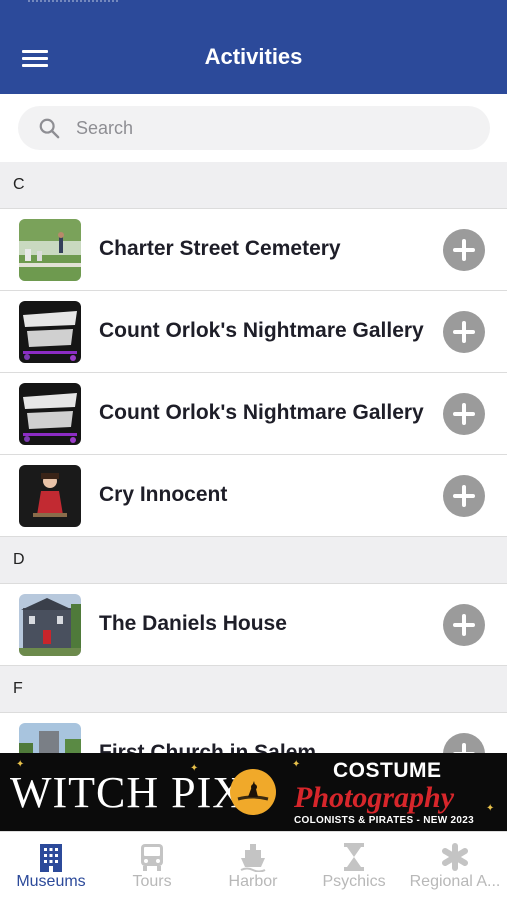 The height and width of the screenshot is (900, 507). What do you see at coordinates (152, 881) in the screenshot?
I see `tab-label: Tours` at bounding box center [152, 881].